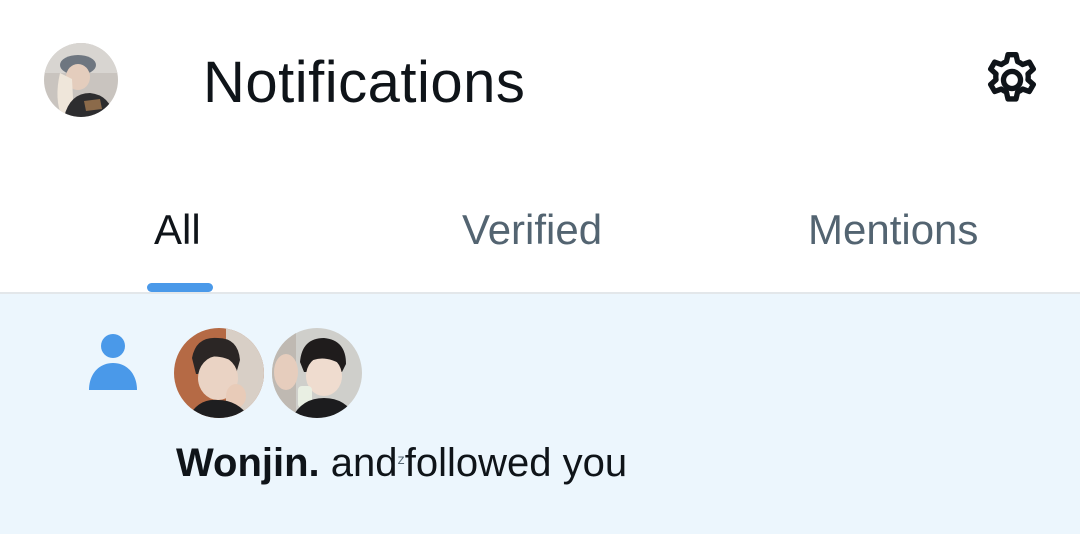 The image size is (1080, 534). What do you see at coordinates (177, 230) in the screenshot?
I see `tab-all: All` at bounding box center [177, 230].